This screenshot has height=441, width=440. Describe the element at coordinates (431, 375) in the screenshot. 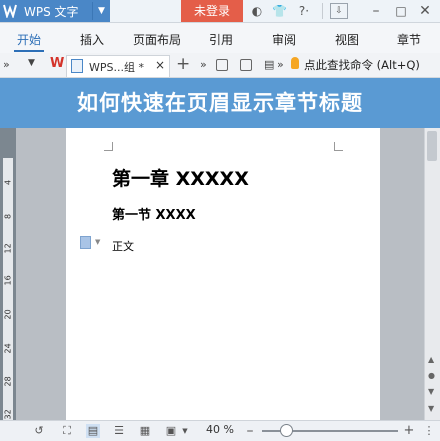

I see `previous-page-icon: ●` at that location.